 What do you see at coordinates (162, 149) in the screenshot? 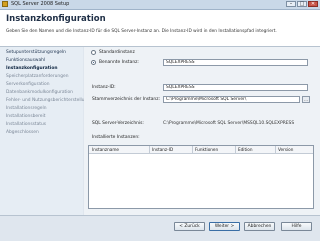
I see `column-header-instance-id: Instanz-ID` at bounding box center [162, 149].